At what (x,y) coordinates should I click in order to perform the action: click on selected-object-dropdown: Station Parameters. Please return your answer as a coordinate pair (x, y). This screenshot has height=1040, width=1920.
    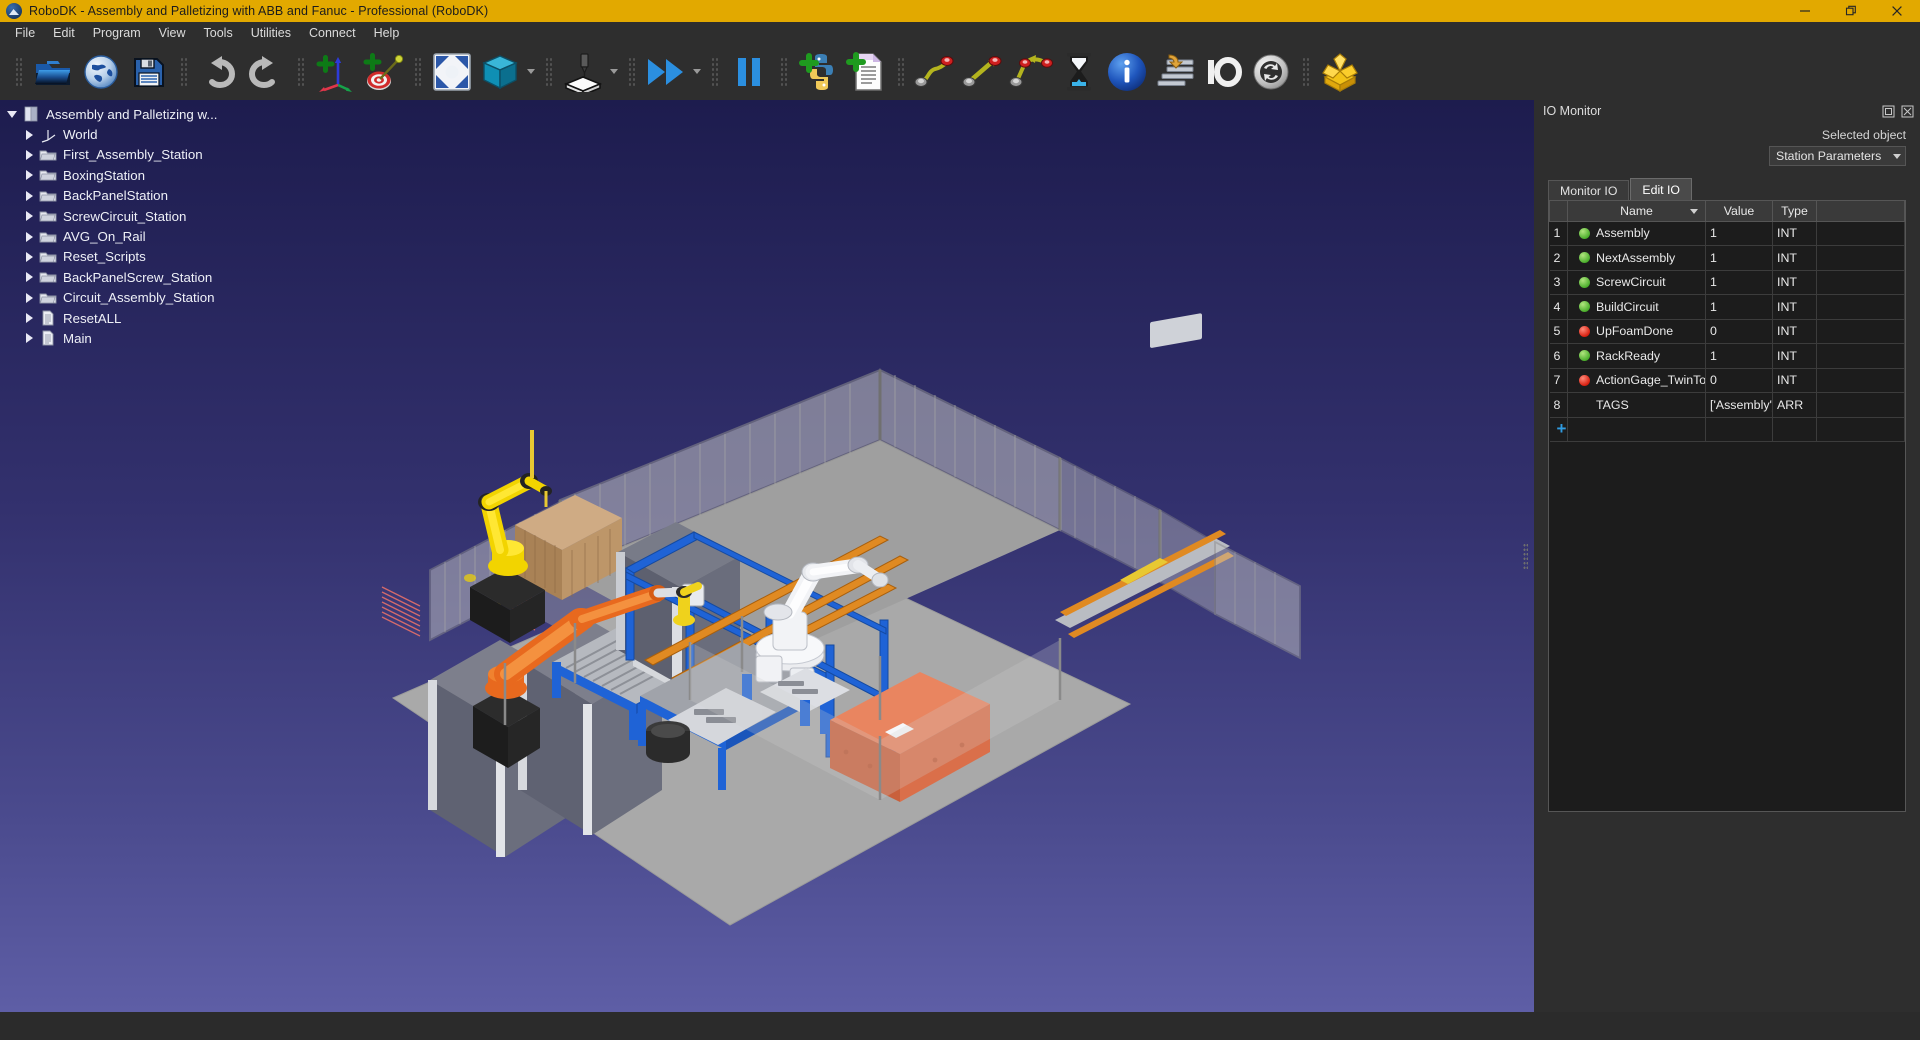
    Looking at the image, I should click on (1837, 156).